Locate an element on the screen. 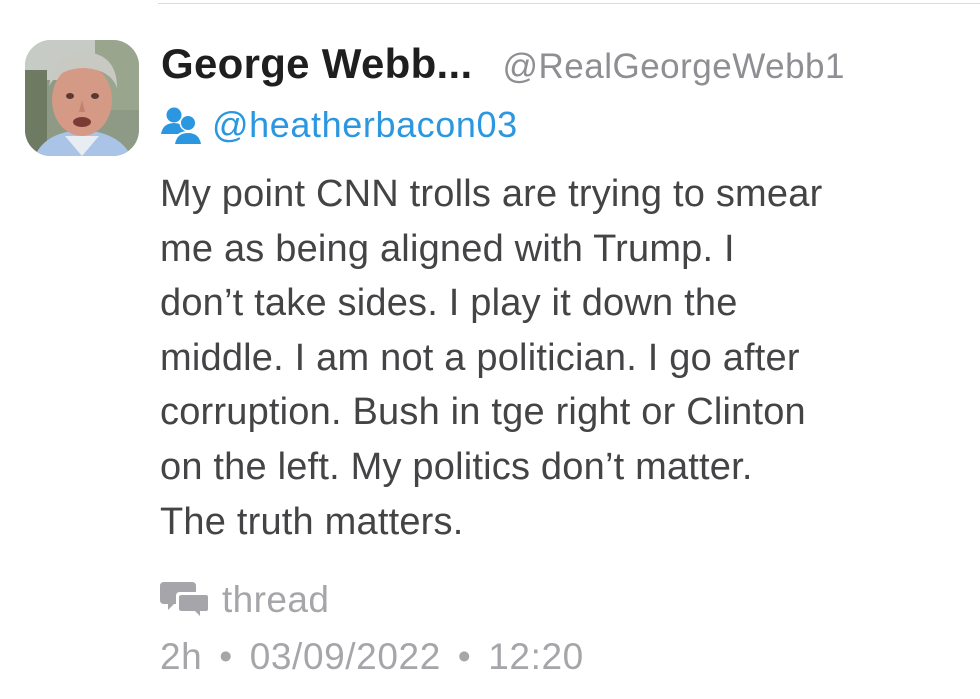 Image resolution: width=980 pixels, height=699 pixels. author-handle: @RealGeorgeWebb1 is located at coordinates (673, 66).